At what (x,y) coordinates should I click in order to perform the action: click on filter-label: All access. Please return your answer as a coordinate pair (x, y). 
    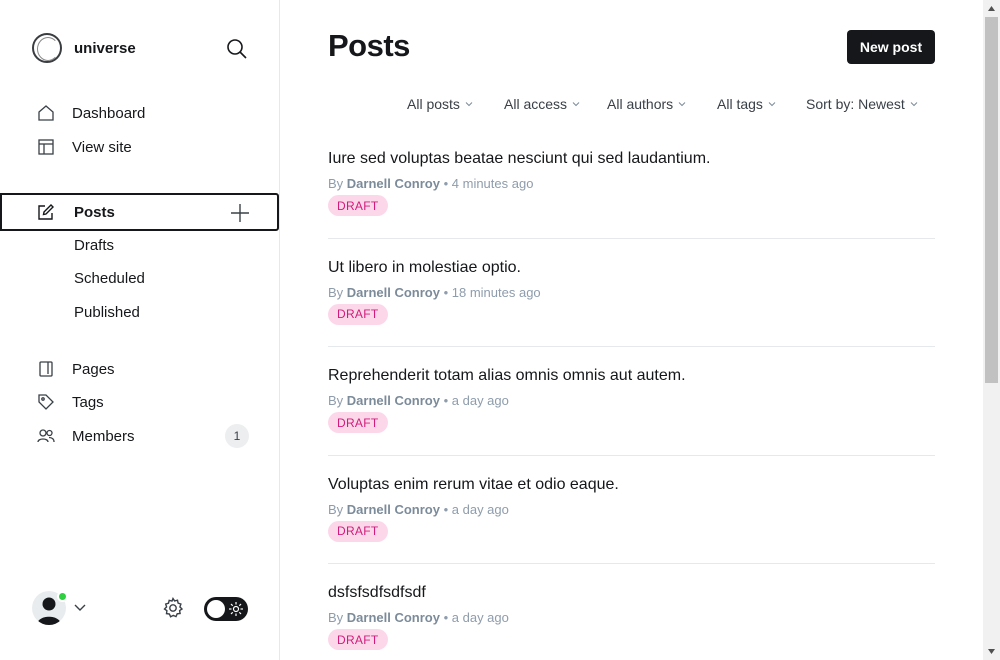
    Looking at the image, I should click on (536, 104).